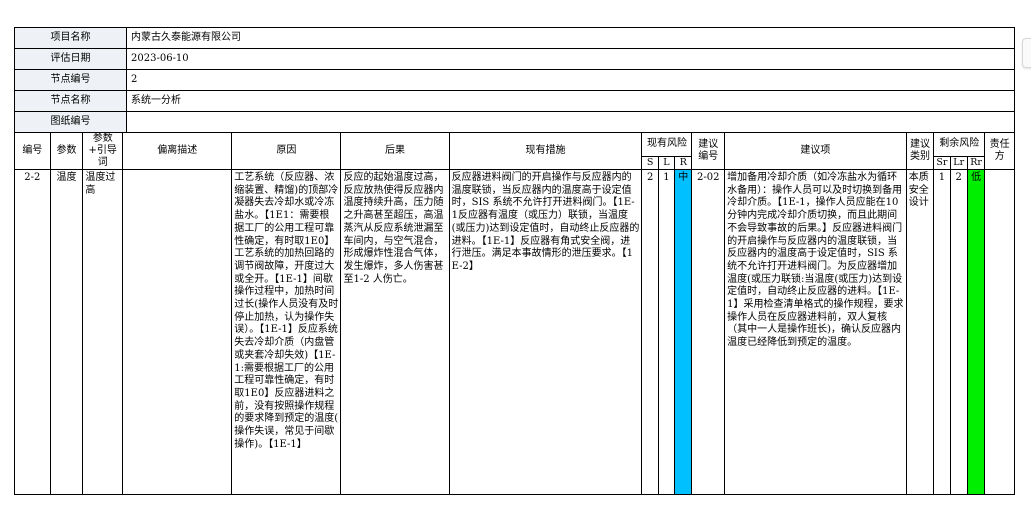 The image size is (1031, 518). Describe the element at coordinates (570, 80) in the screenshot. I see `info-value: 2` at that location.